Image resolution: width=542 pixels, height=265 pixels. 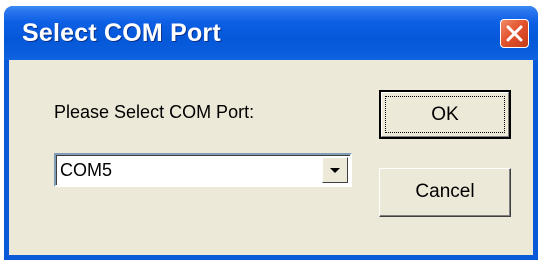 I want to click on window-title: Select COM Port, so click(x=121, y=33).